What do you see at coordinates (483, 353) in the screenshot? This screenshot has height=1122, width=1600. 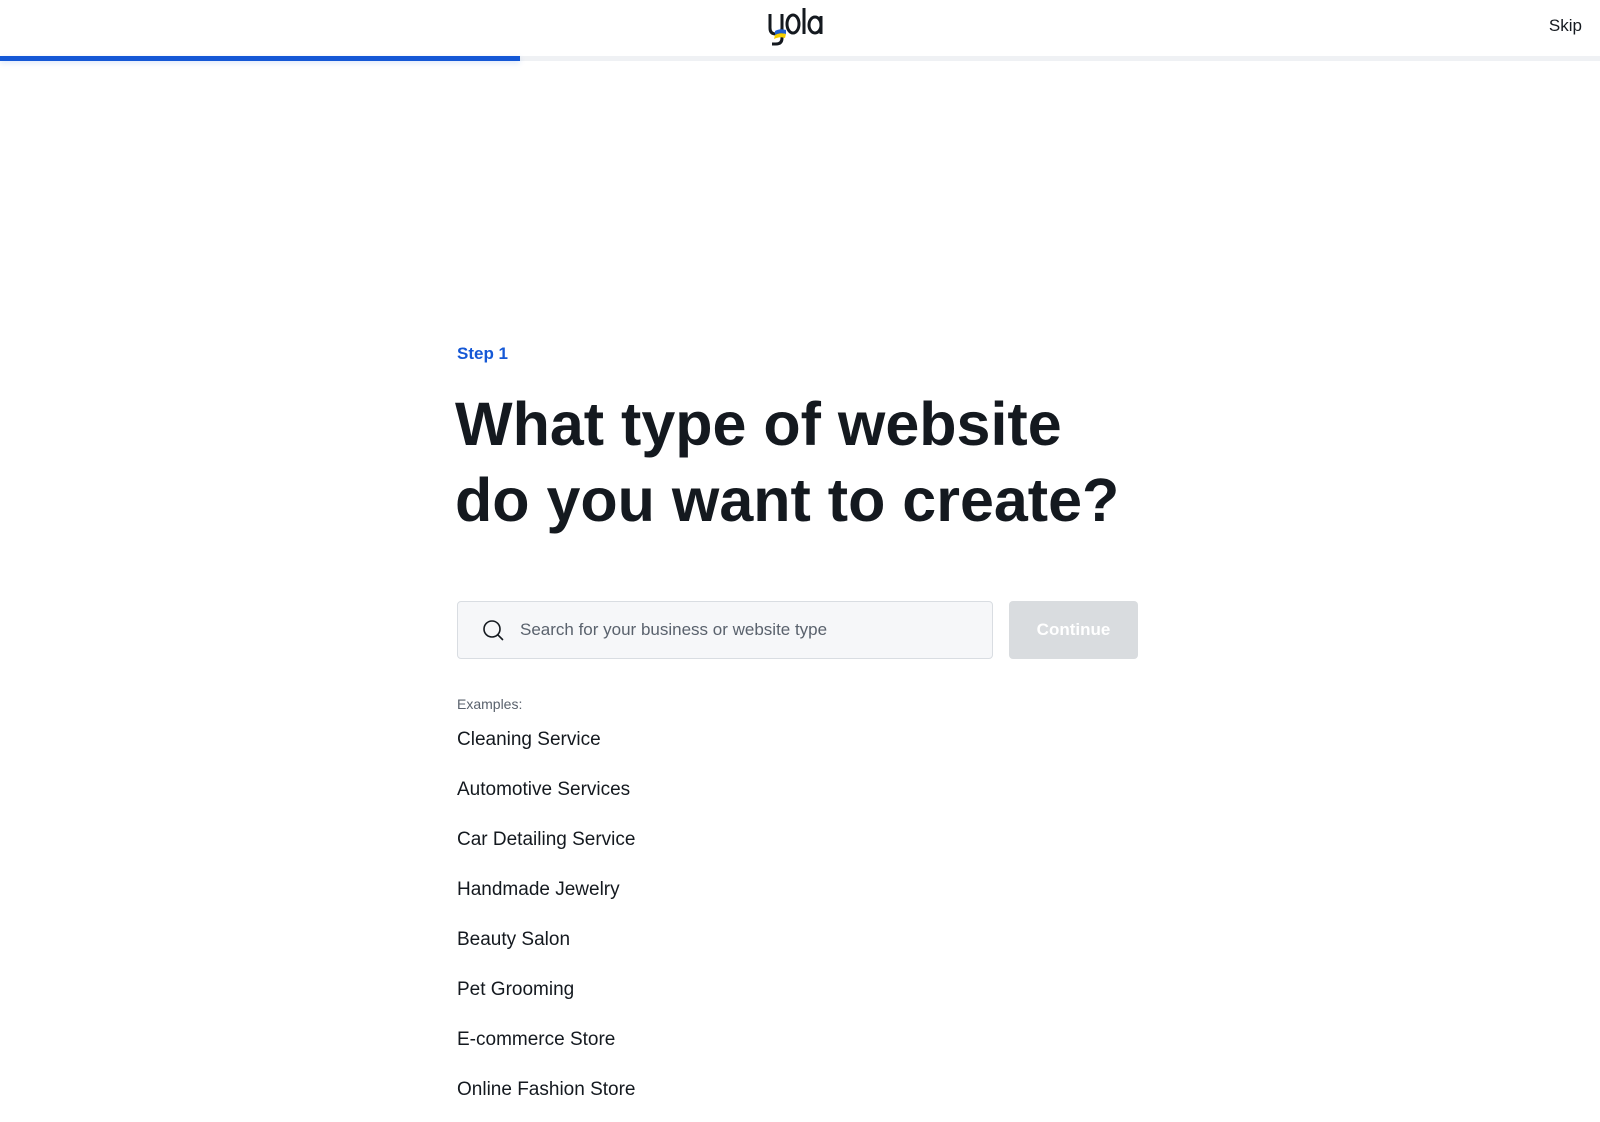 I see `step-label: Step 1` at bounding box center [483, 353].